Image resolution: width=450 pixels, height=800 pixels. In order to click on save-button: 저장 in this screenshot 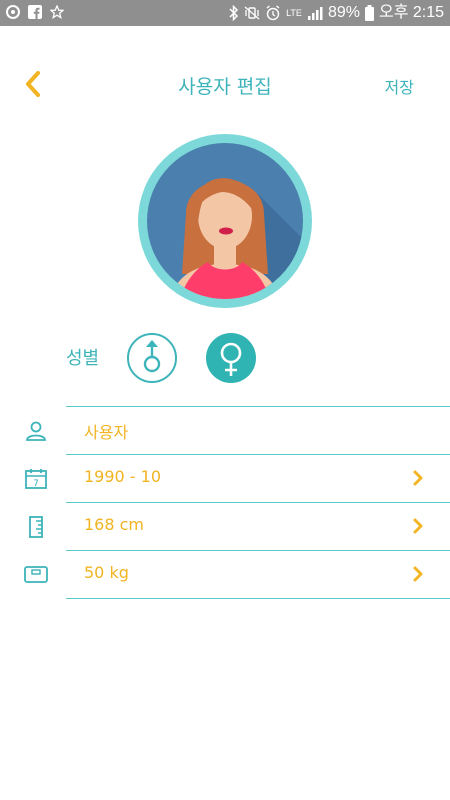, I will do `click(399, 86)`.